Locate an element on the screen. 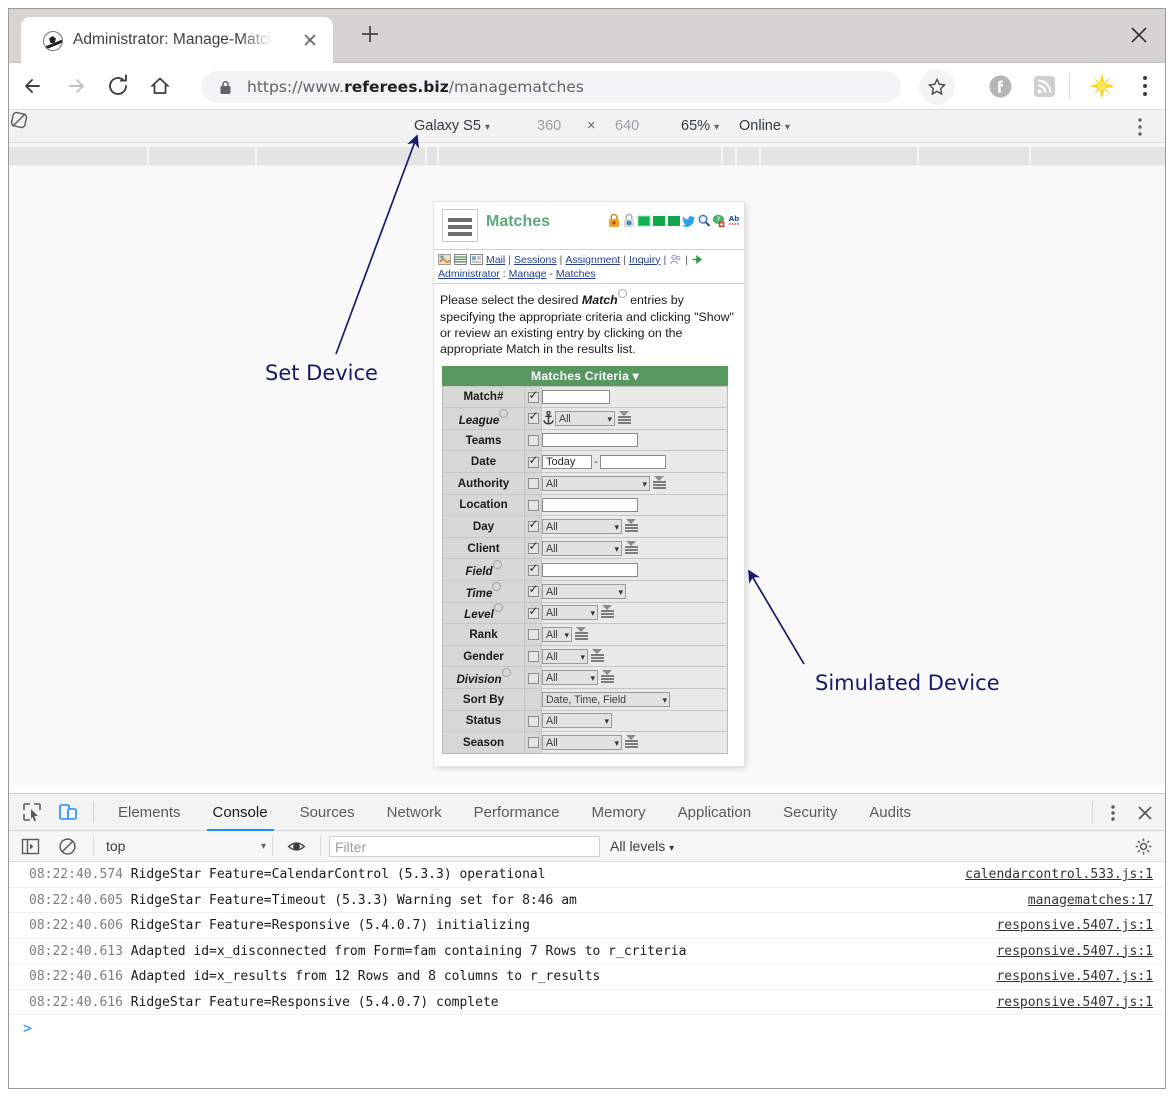 This screenshot has width=1174, height=1097. help-bubble-icon: ? is located at coordinates (719, 220).